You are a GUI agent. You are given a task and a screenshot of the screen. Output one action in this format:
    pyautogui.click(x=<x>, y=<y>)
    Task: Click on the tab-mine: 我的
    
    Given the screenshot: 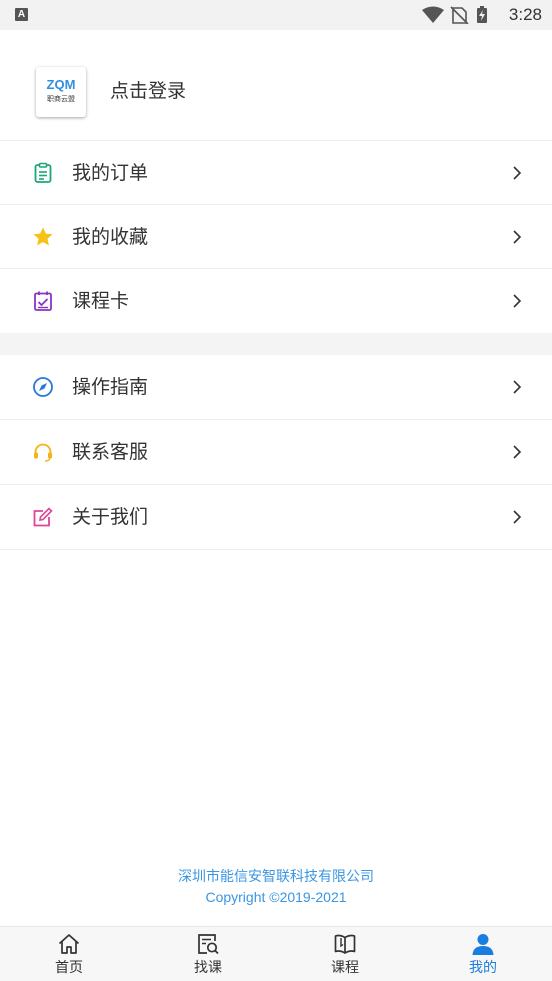 What is the action you would take?
    pyautogui.click(x=483, y=954)
    